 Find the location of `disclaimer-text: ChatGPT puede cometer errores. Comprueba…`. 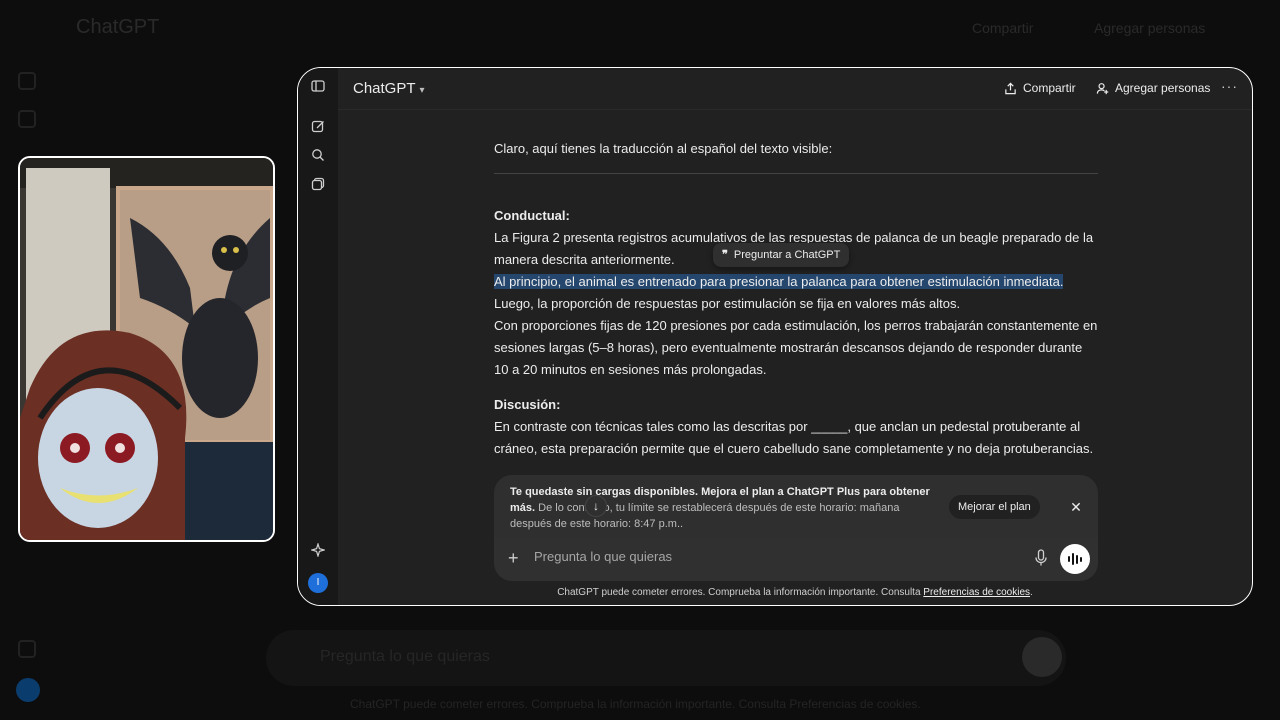

disclaimer-text: ChatGPT puede cometer errores. Comprueba… is located at coordinates (740, 592).